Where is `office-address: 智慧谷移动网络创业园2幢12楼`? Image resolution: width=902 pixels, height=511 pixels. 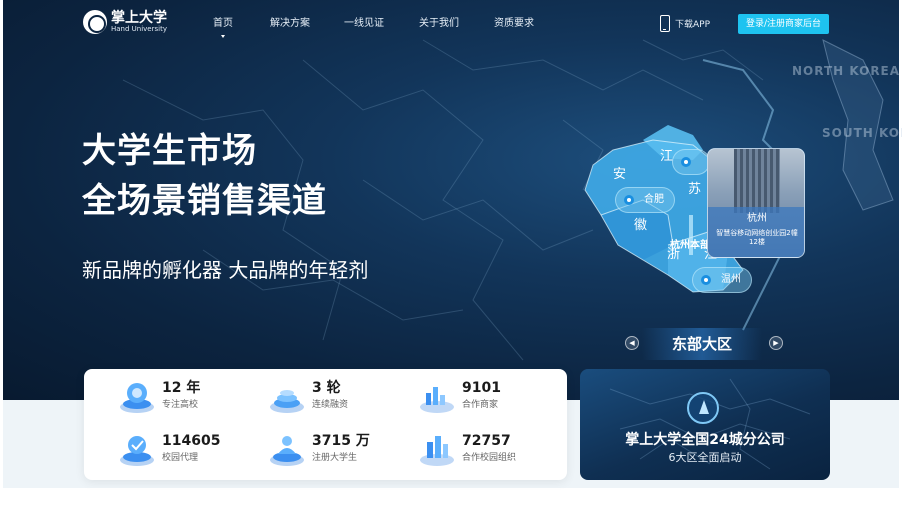 office-address: 智慧谷移动网络创业园2幢12楼 is located at coordinates (757, 237).